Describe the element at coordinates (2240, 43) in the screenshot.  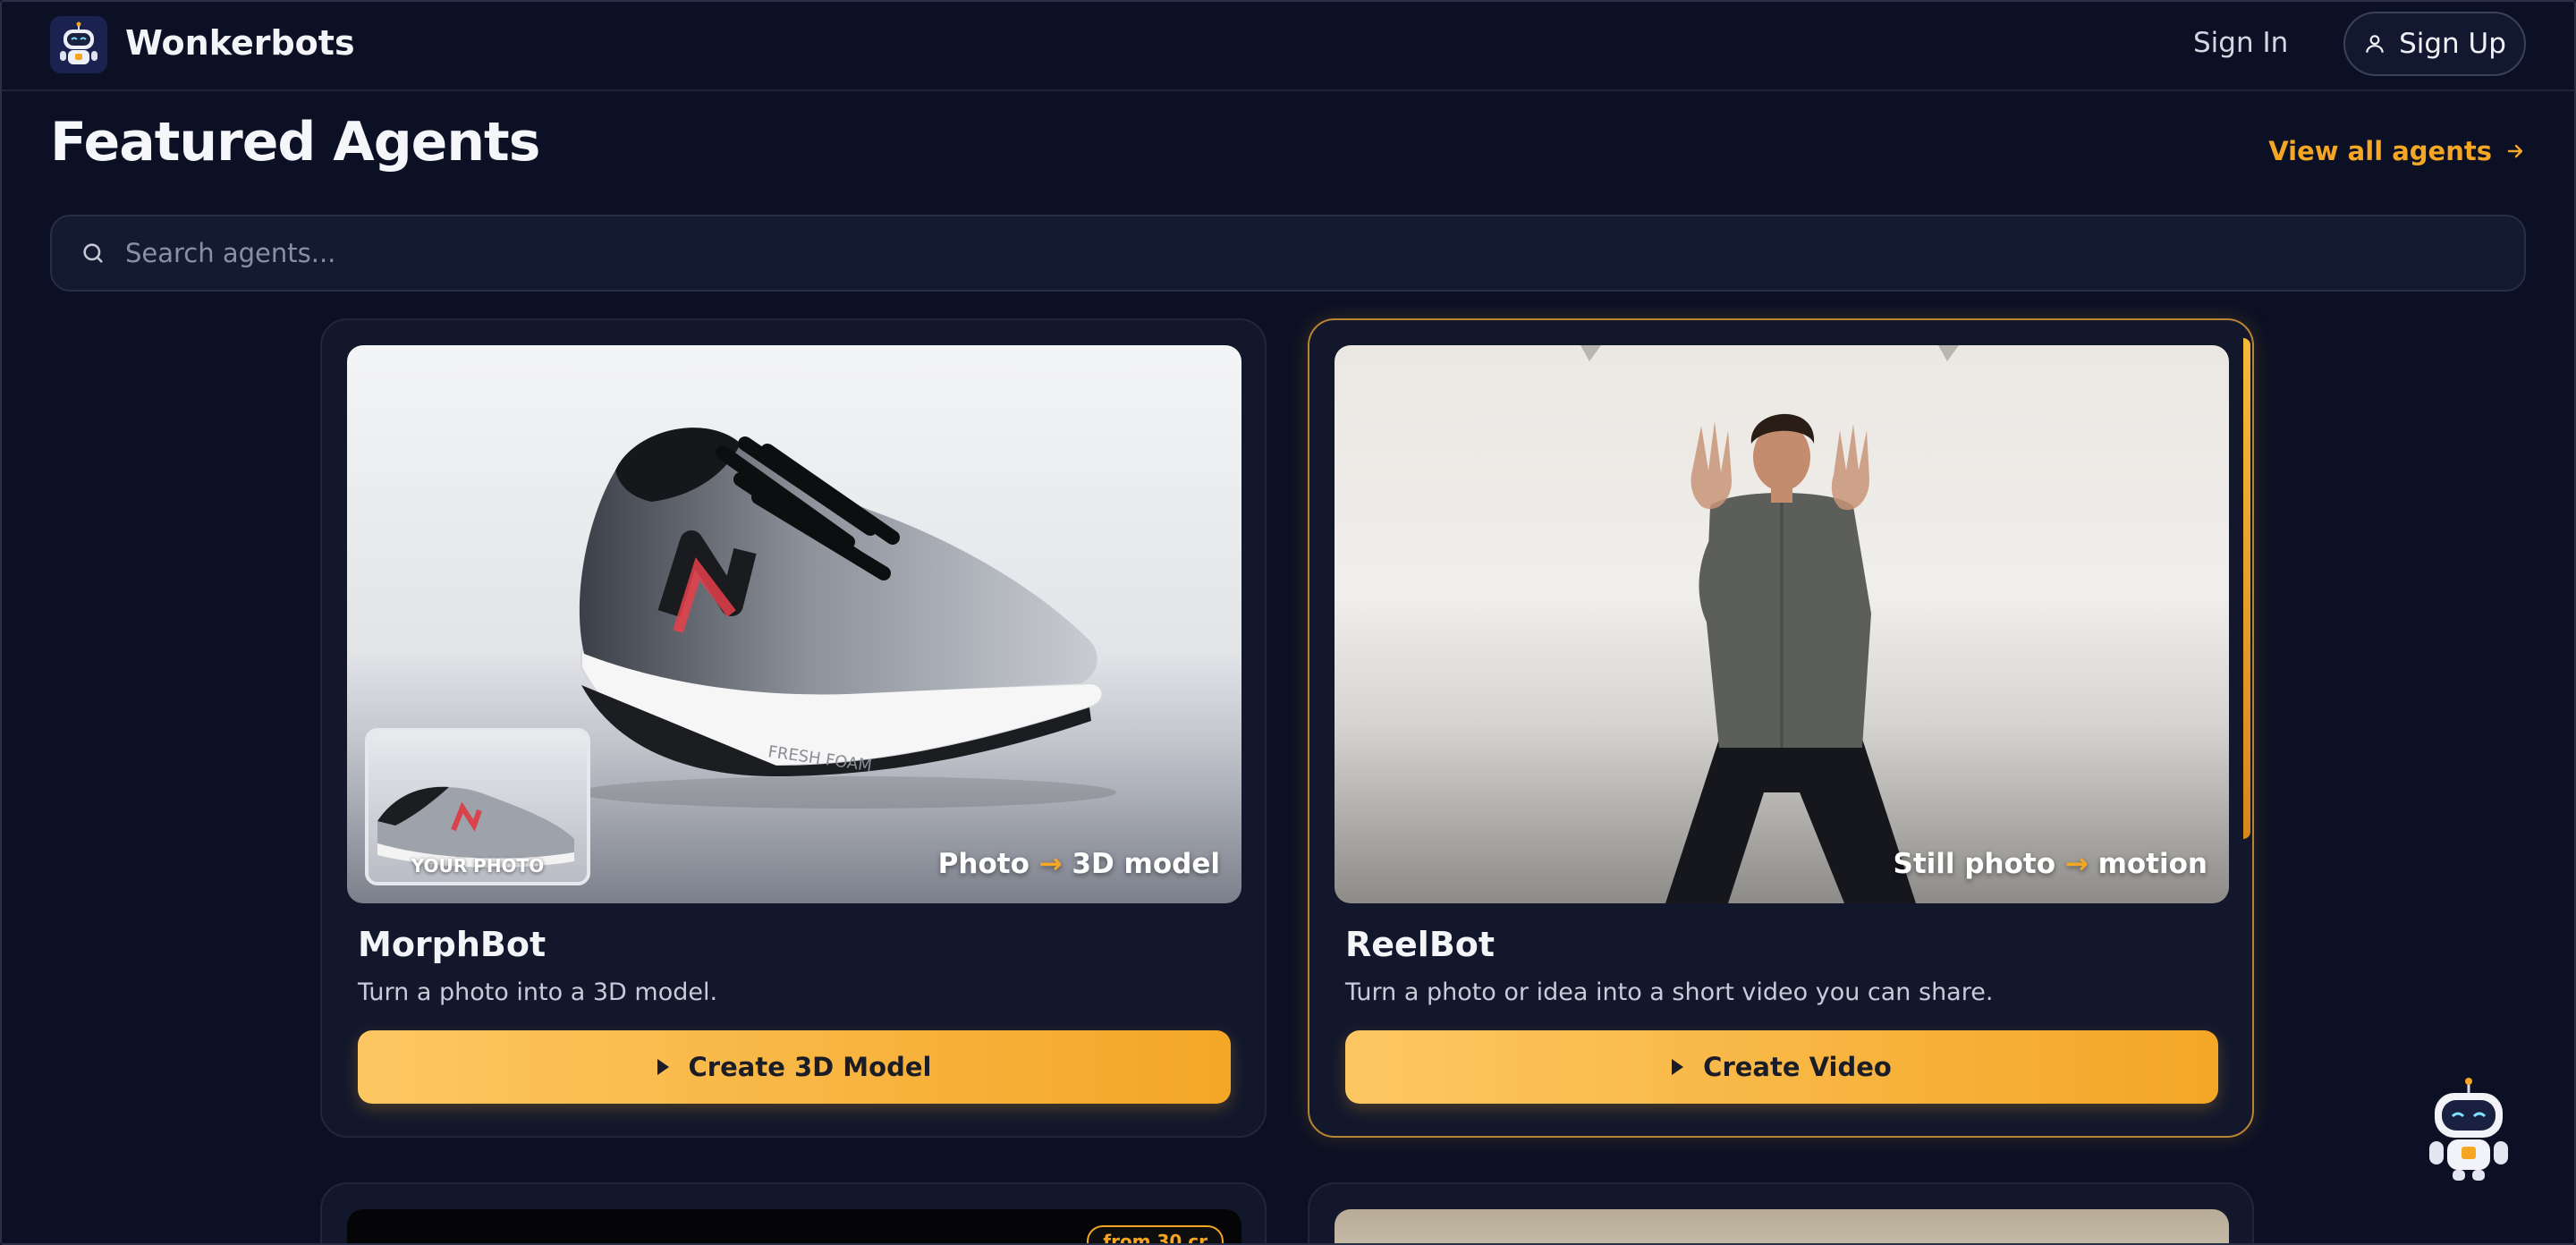
I see `sign-in-link: Sign In` at that location.